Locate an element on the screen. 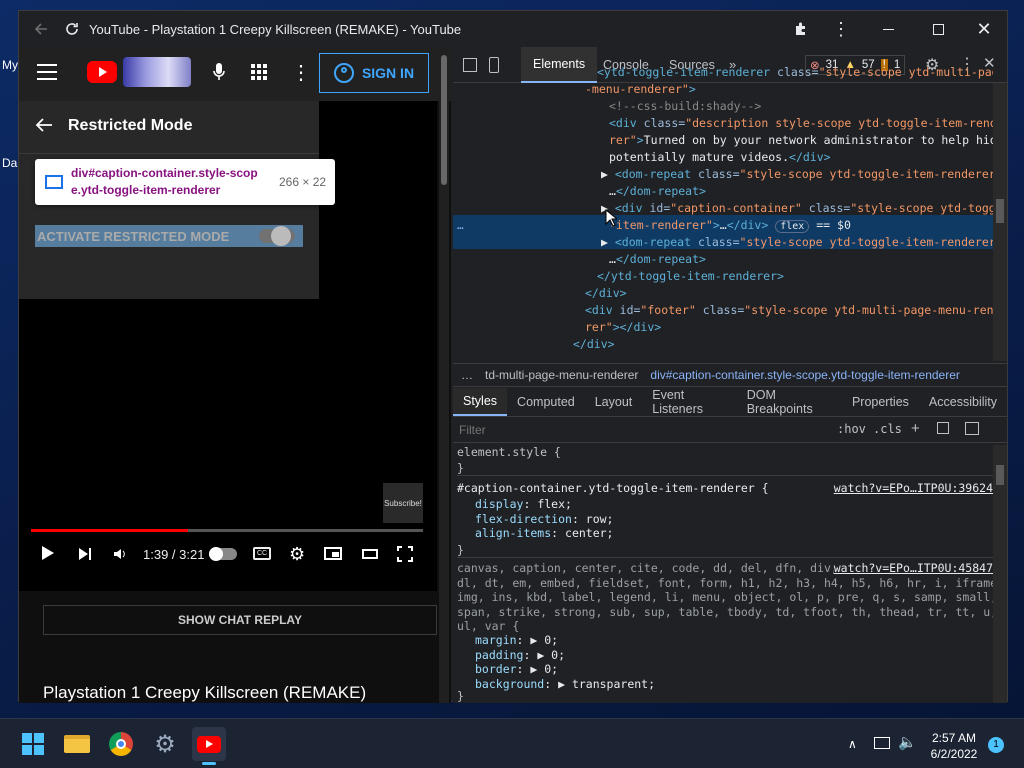 Image resolution: width=1024 pixels, height=768 pixels. hov-toggle: :hov is located at coordinates (851, 429).